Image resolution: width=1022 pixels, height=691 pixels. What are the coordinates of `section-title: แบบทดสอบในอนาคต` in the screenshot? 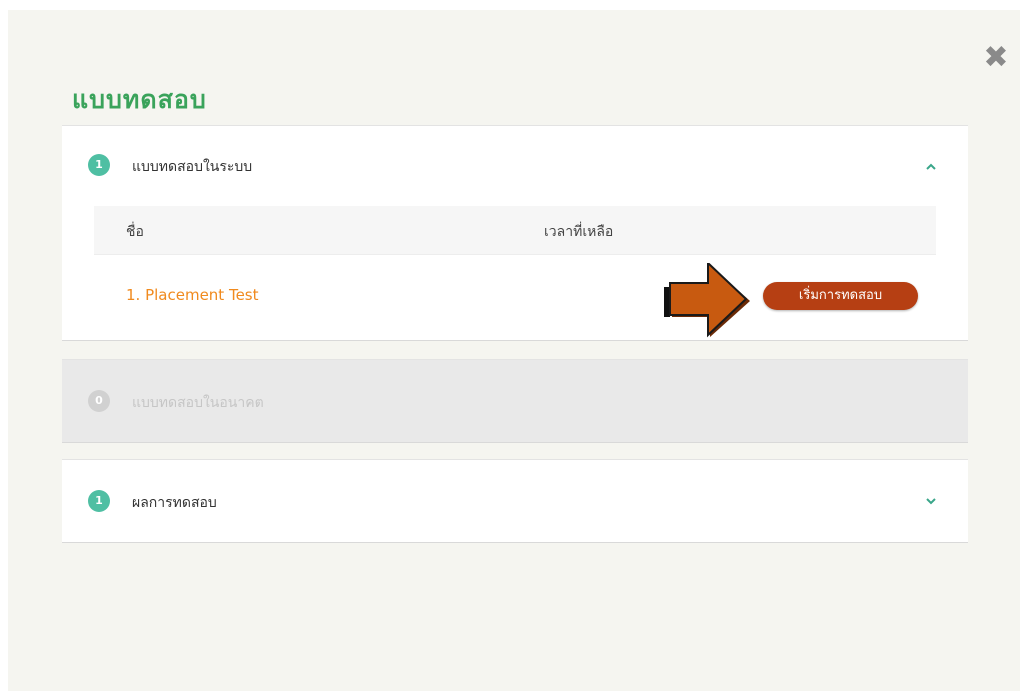 It's located at (198, 403).